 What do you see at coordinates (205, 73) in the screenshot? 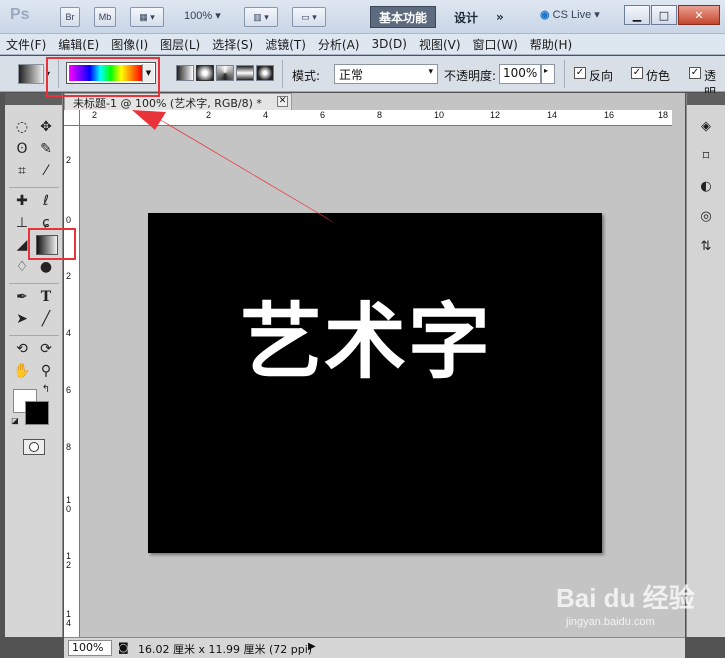
I see `radial-gradient-button` at bounding box center [205, 73].